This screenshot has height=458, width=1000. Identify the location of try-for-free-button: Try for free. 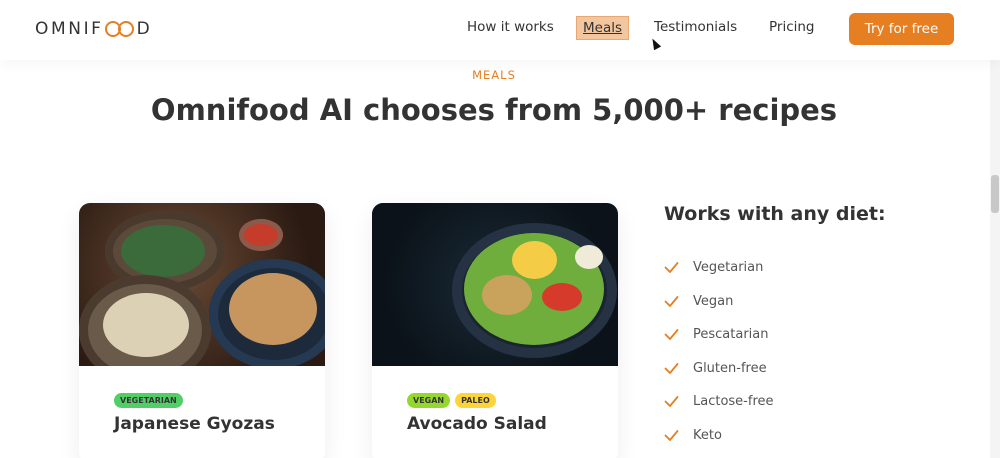
(901, 29).